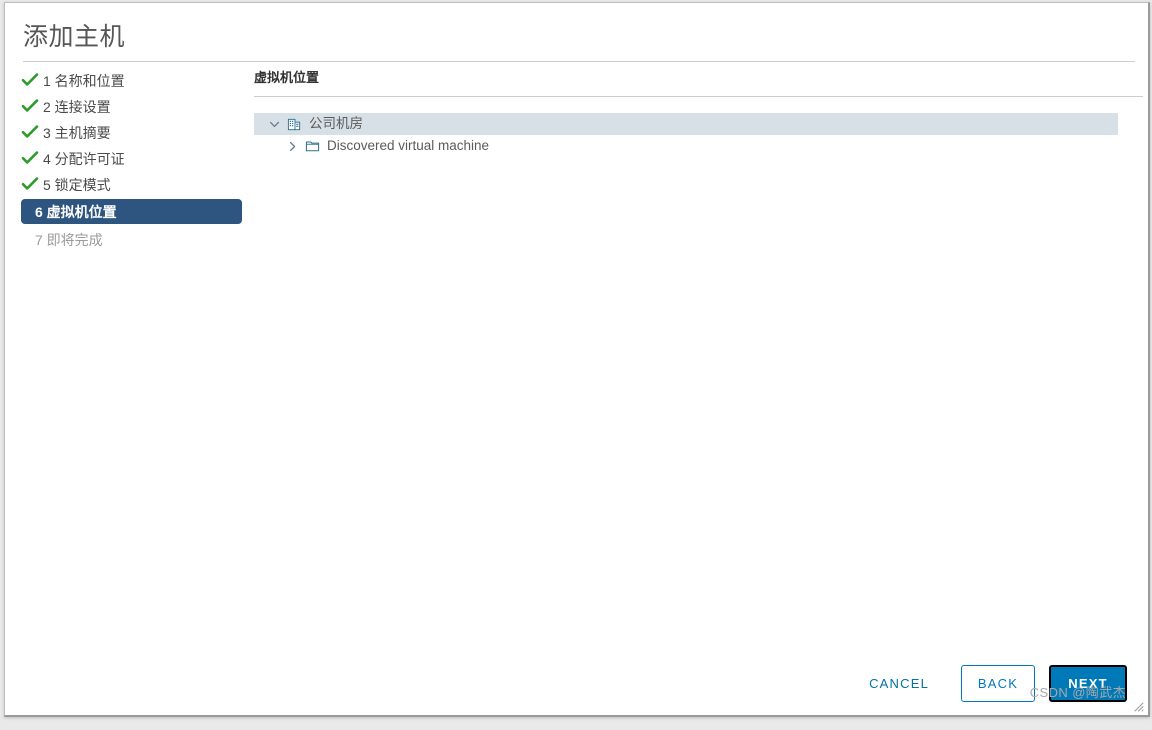 The width and height of the screenshot is (1152, 730). Describe the element at coordinates (77, 184) in the screenshot. I see `step-label: 5 锁定模式` at that location.